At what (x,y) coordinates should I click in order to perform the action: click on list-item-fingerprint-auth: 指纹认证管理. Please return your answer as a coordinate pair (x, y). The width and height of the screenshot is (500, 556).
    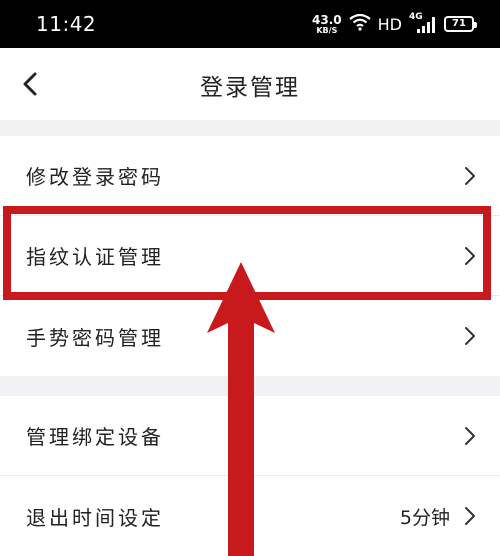
    Looking at the image, I should click on (250, 256).